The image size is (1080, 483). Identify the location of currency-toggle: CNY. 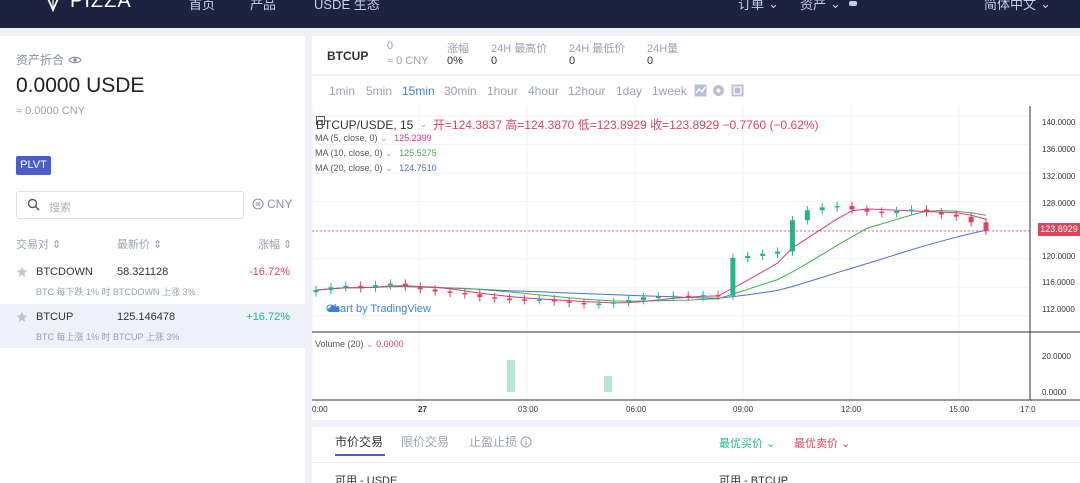
(272, 204).